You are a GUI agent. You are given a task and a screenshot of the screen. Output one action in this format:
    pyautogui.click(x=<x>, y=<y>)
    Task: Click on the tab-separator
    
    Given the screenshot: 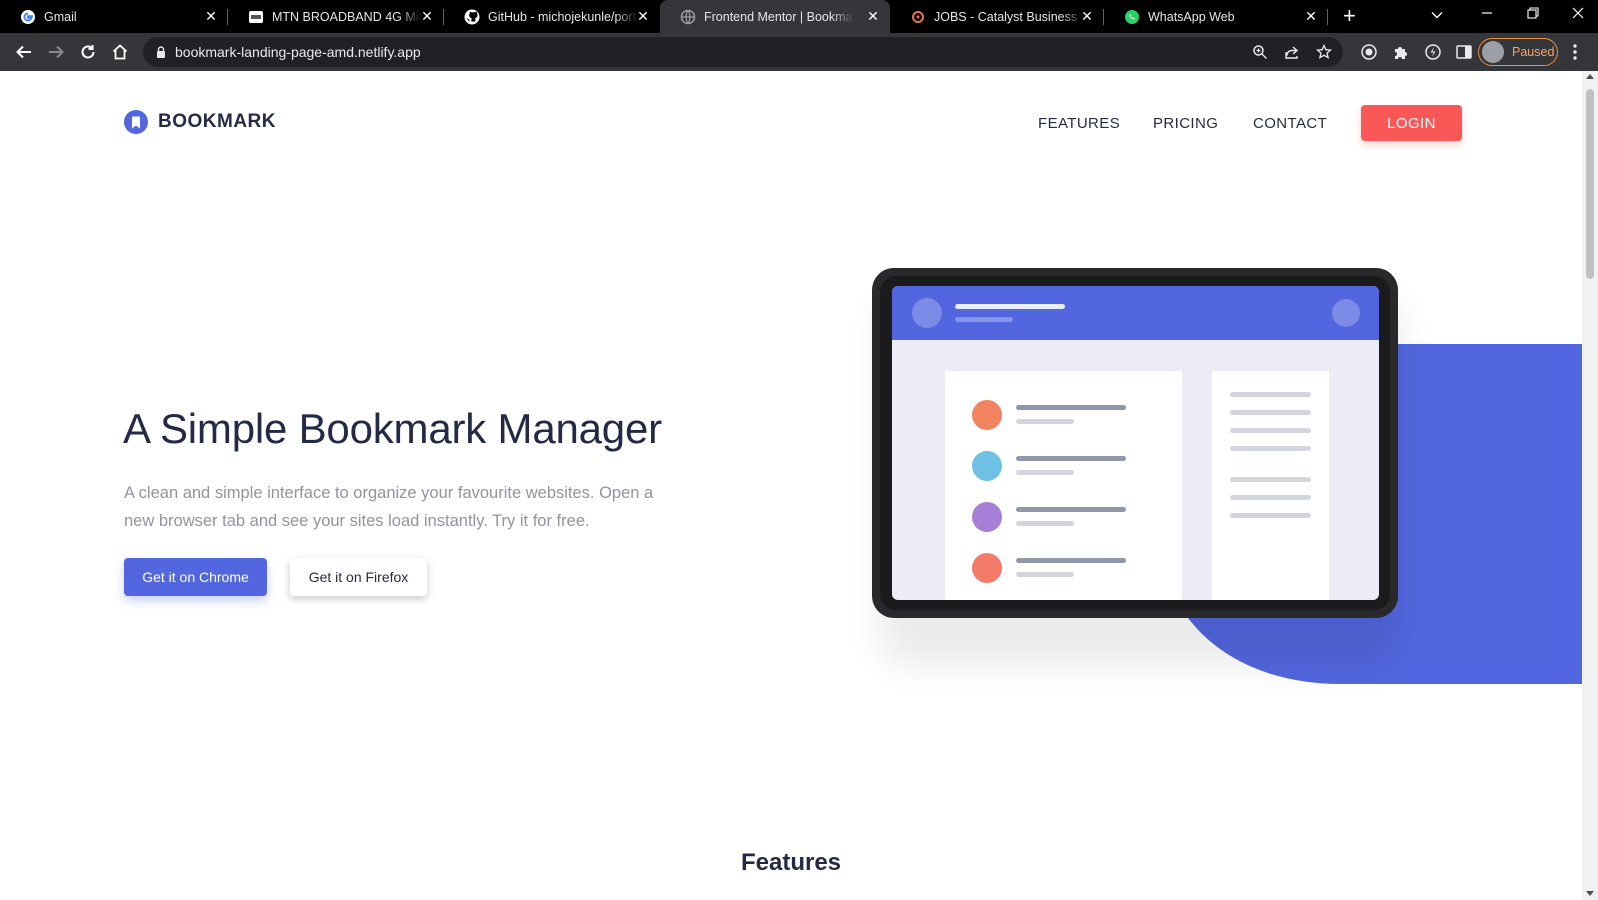 What is the action you would take?
    pyautogui.click(x=1327, y=17)
    